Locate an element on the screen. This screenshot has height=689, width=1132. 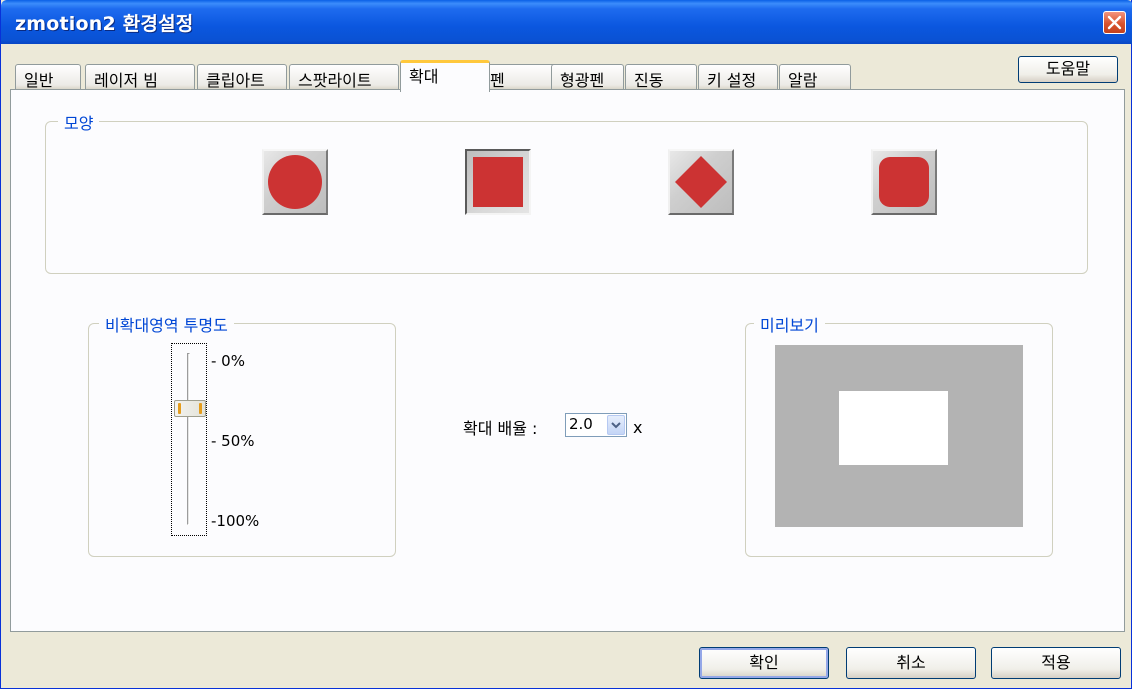
tick-50: - 50% is located at coordinates (233, 441).